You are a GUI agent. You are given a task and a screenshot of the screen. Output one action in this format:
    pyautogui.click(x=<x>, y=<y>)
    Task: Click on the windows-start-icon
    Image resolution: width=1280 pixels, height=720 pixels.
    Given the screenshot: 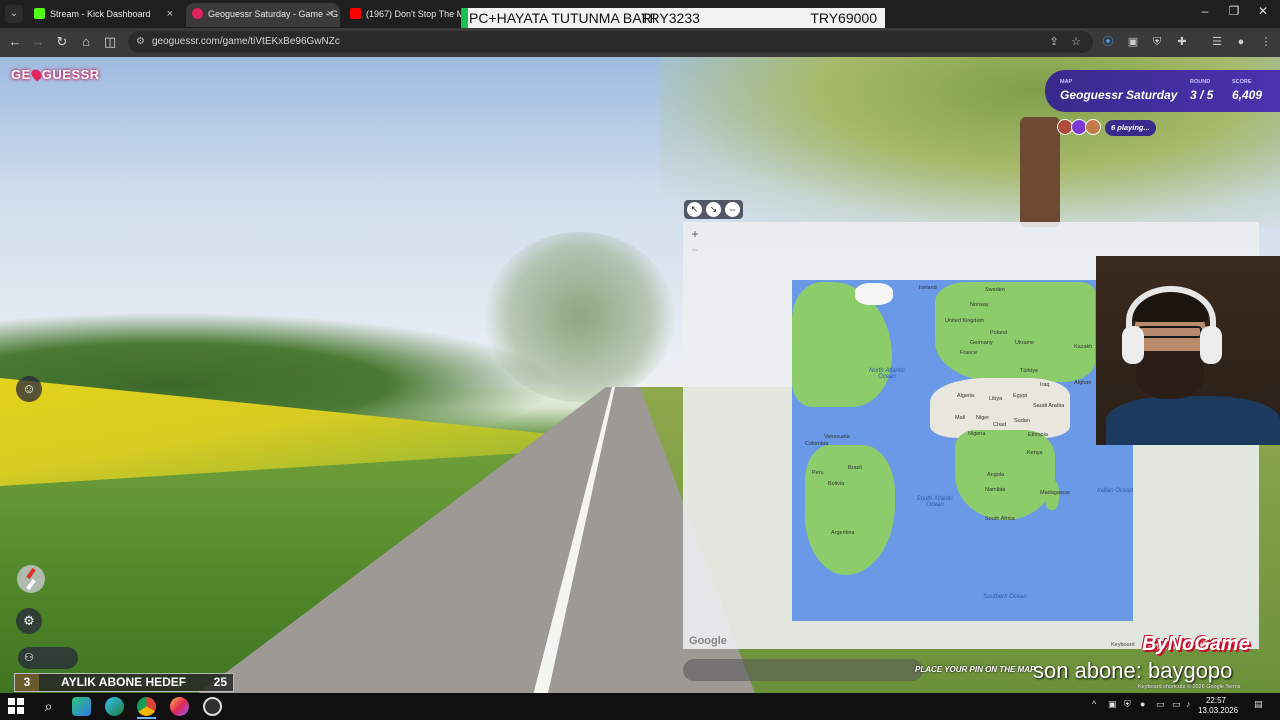 What is the action you would take?
    pyautogui.click(x=16, y=706)
    